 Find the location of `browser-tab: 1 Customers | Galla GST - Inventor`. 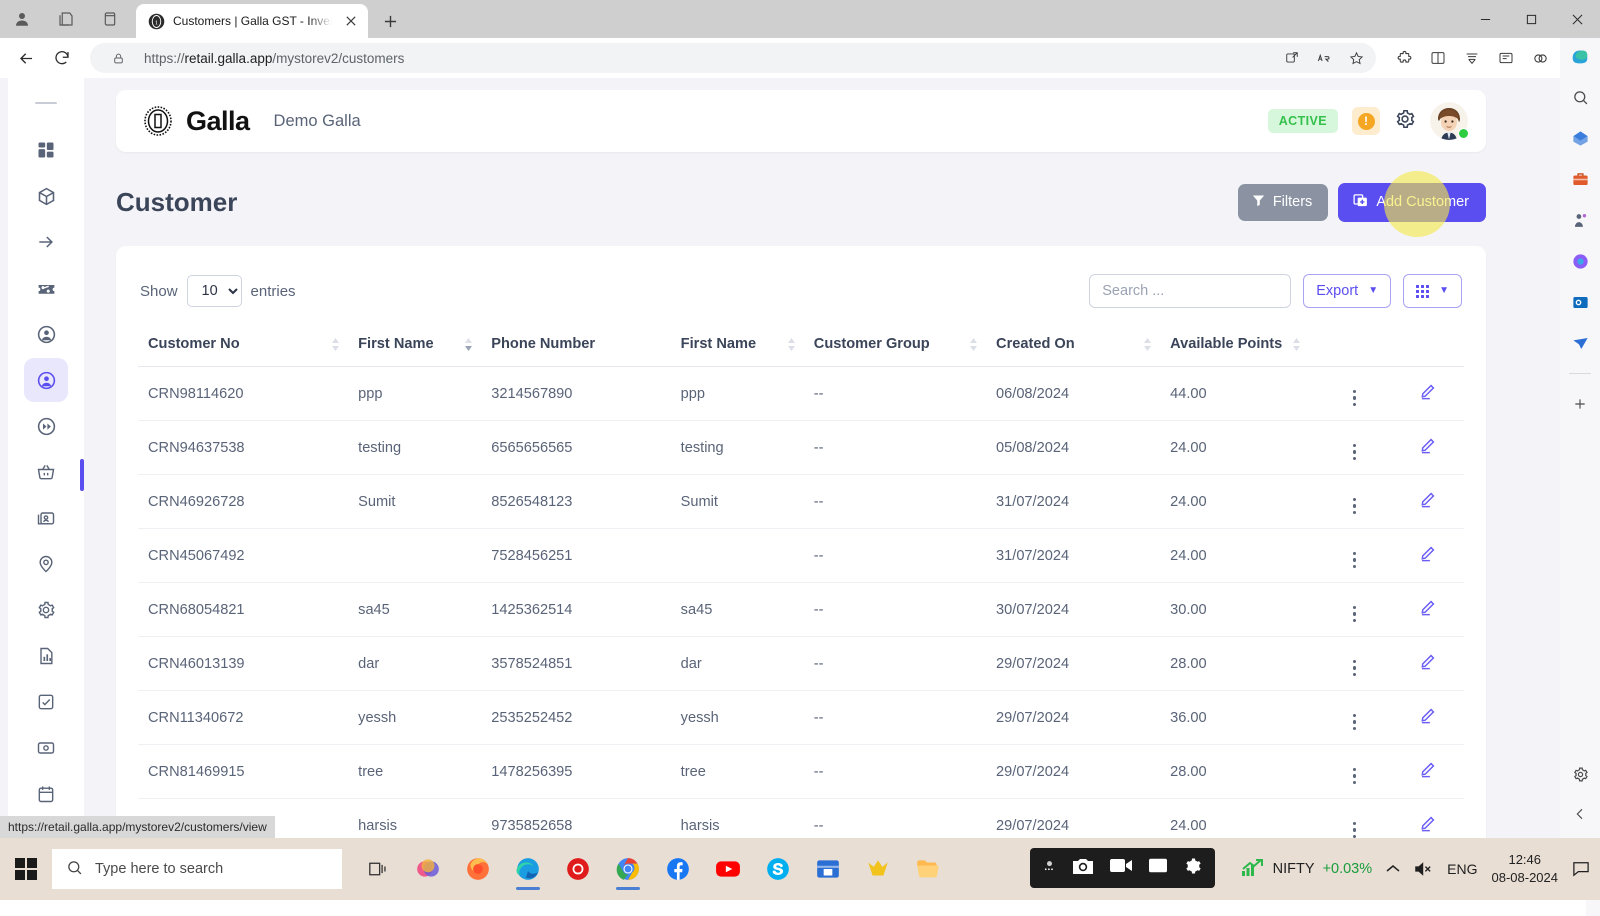

browser-tab: 1 Customers | Galla GST - Inventor is located at coordinates (252, 21).